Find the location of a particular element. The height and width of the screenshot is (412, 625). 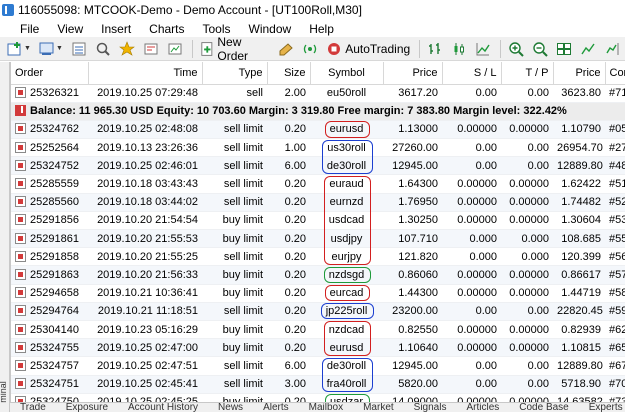

tab-trade: Trade is located at coordinates (33, 407).